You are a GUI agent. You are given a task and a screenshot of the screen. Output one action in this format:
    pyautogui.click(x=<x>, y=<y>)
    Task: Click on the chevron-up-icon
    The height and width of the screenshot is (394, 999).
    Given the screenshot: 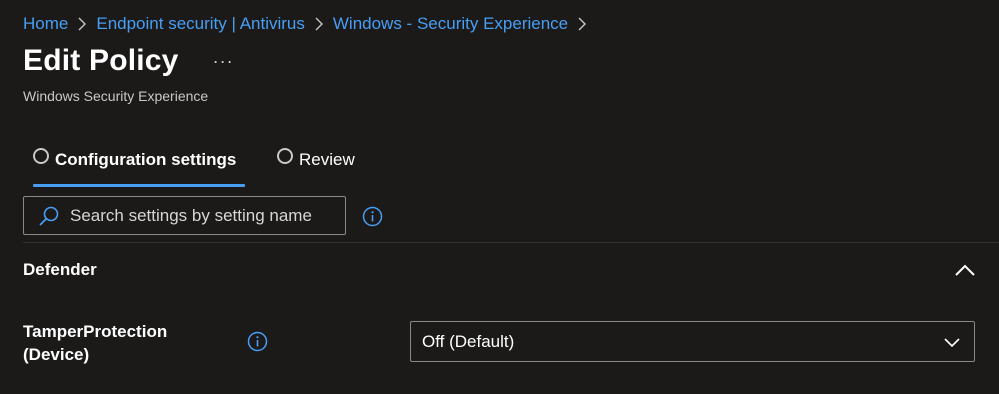 What is the action you would take?
    pyautogui.click(x=965, y=270)
    